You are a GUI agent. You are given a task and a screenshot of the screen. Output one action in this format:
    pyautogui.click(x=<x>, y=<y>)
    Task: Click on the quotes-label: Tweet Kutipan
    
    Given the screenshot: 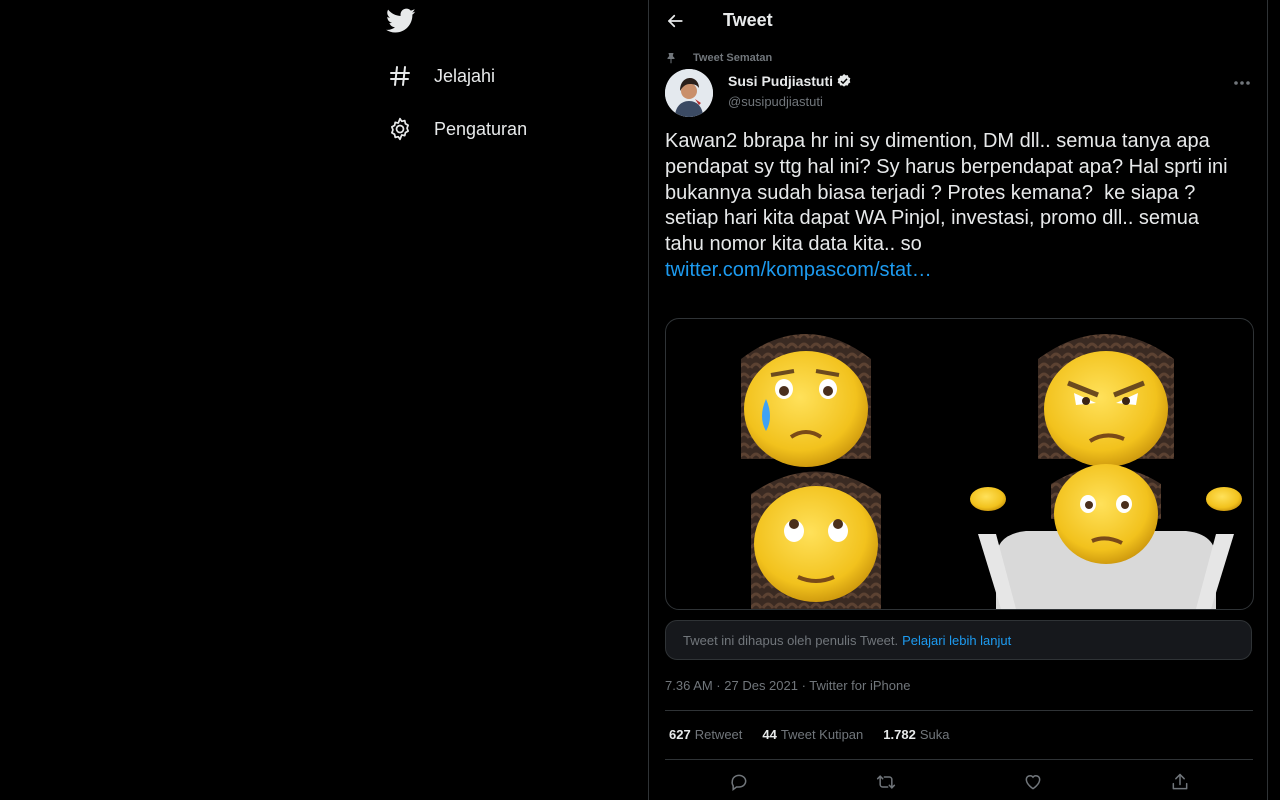 What is the action you would take?
    pyautogui.click(x=822, y=734)
    